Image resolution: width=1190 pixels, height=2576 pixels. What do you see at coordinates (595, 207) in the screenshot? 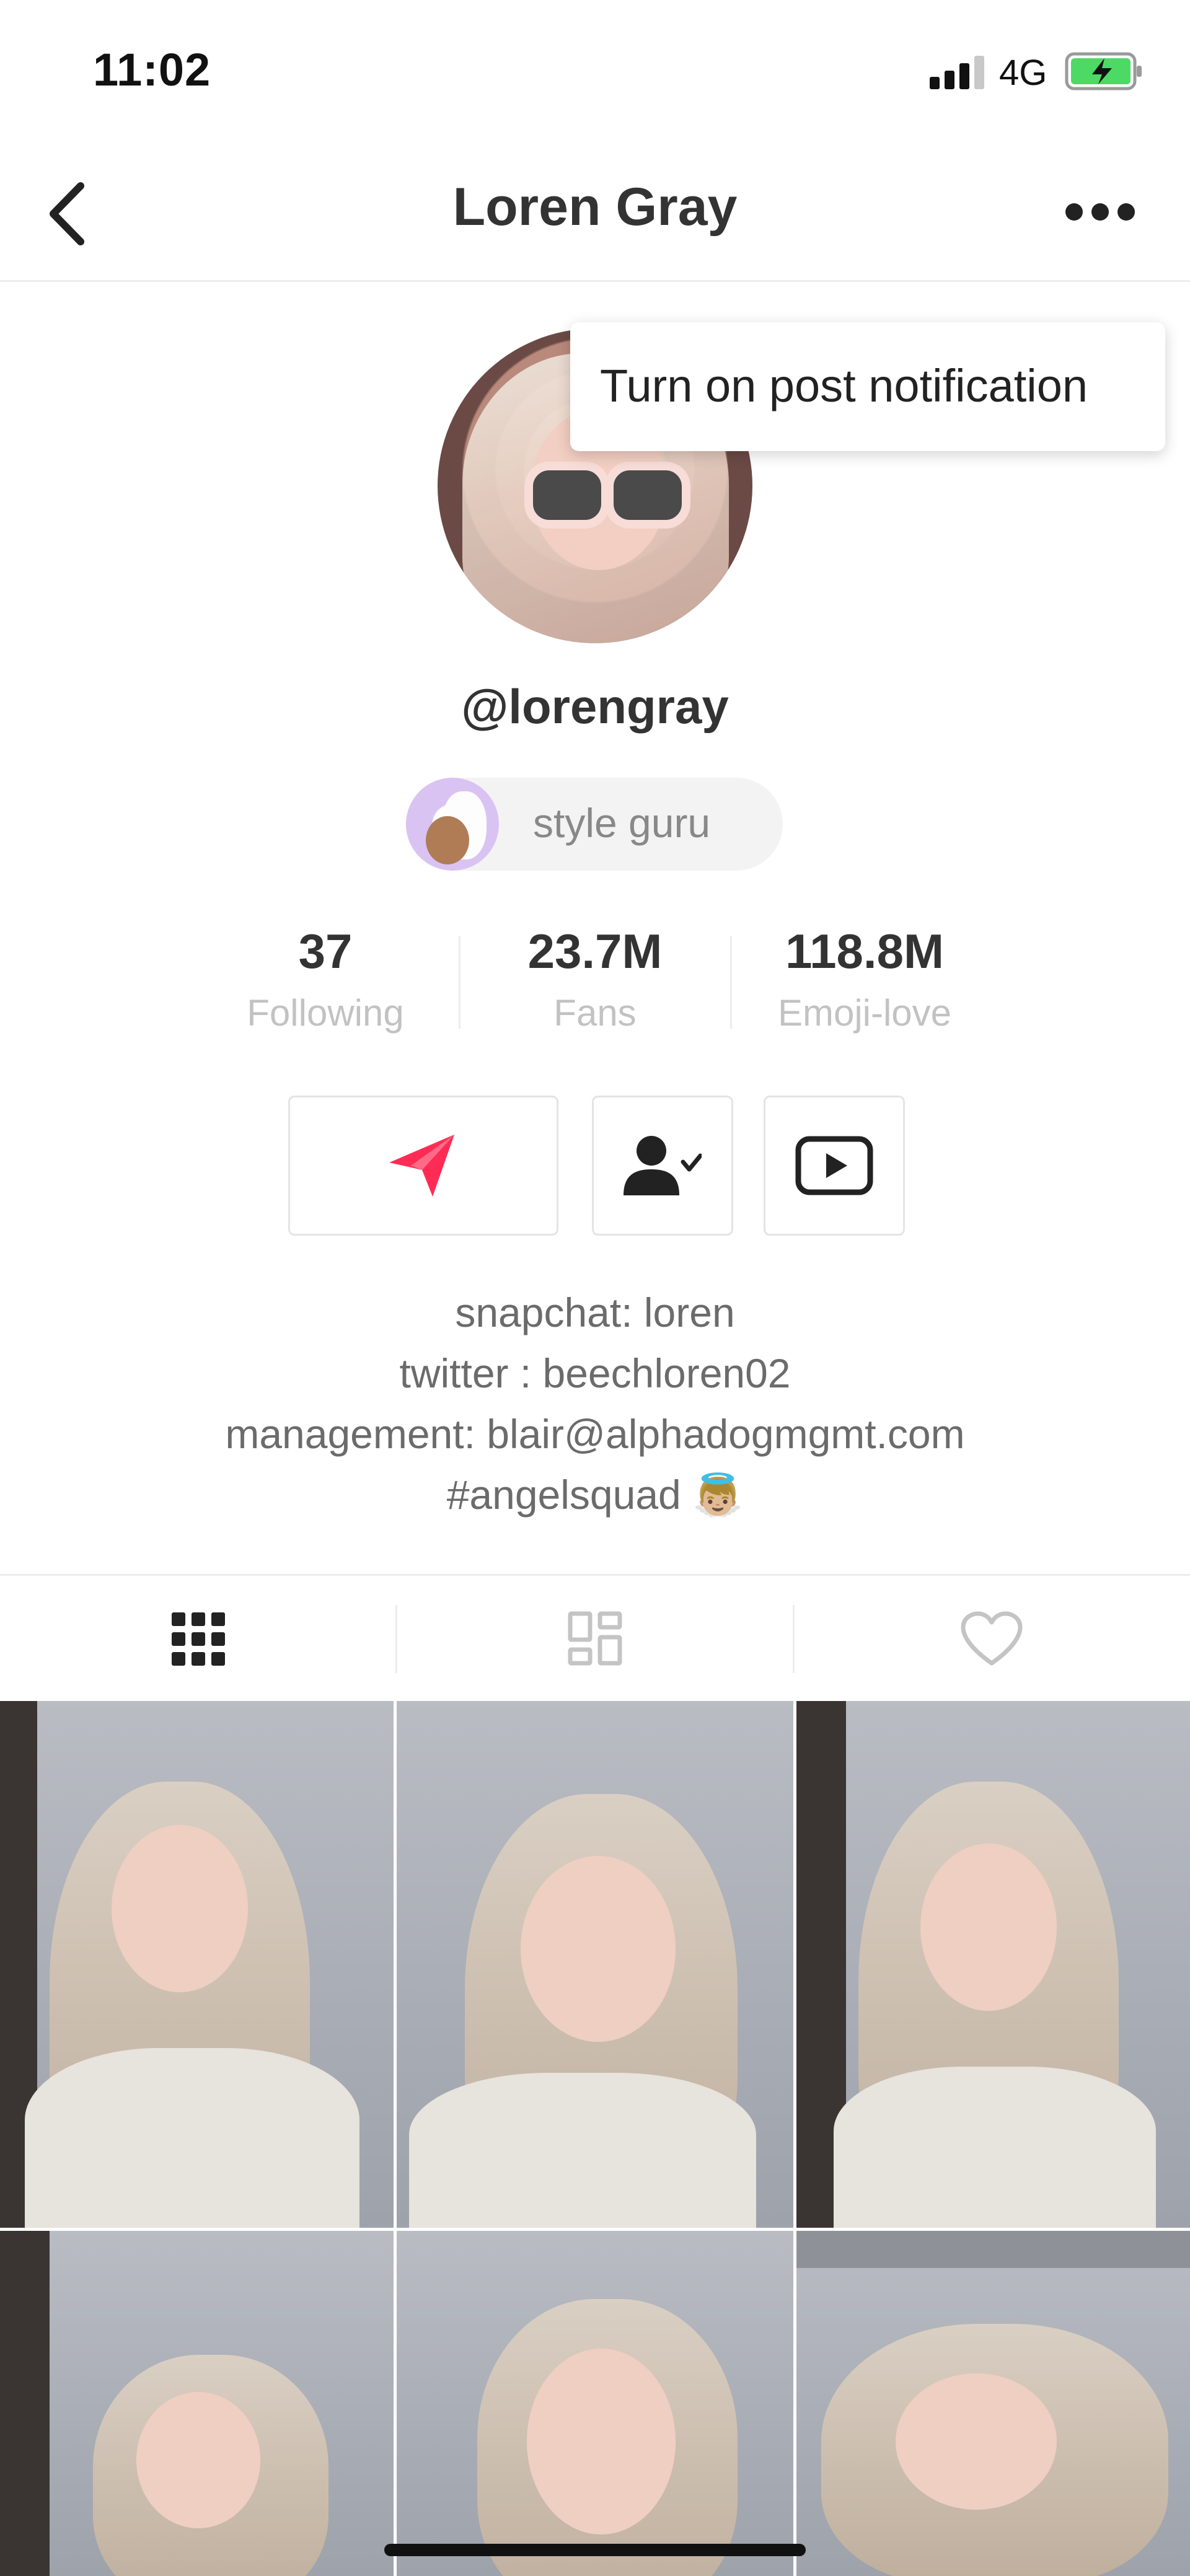
I see `page-title: Loren Gray` at bounding box center [595, 207].